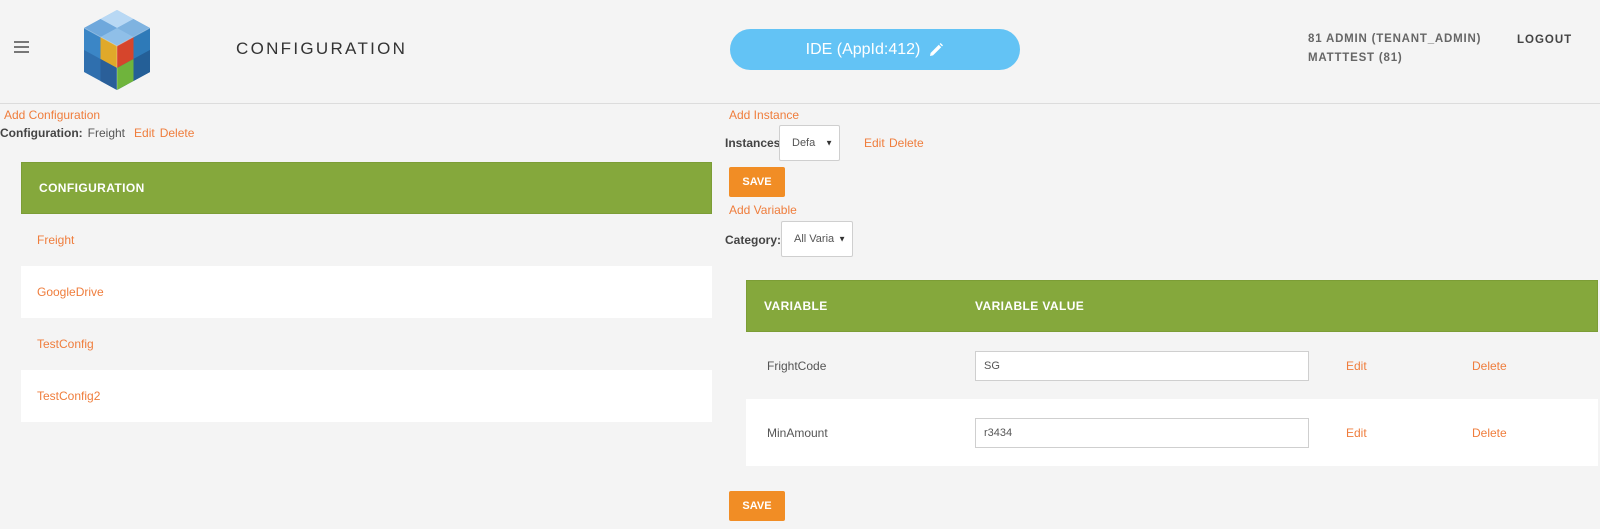 The width and height of the screenshot is (1600, 529). What do you see at coordinates (804, 143) in the screenshot?
I see `instances-select-value: Defa` at bounding box center [804, 143].